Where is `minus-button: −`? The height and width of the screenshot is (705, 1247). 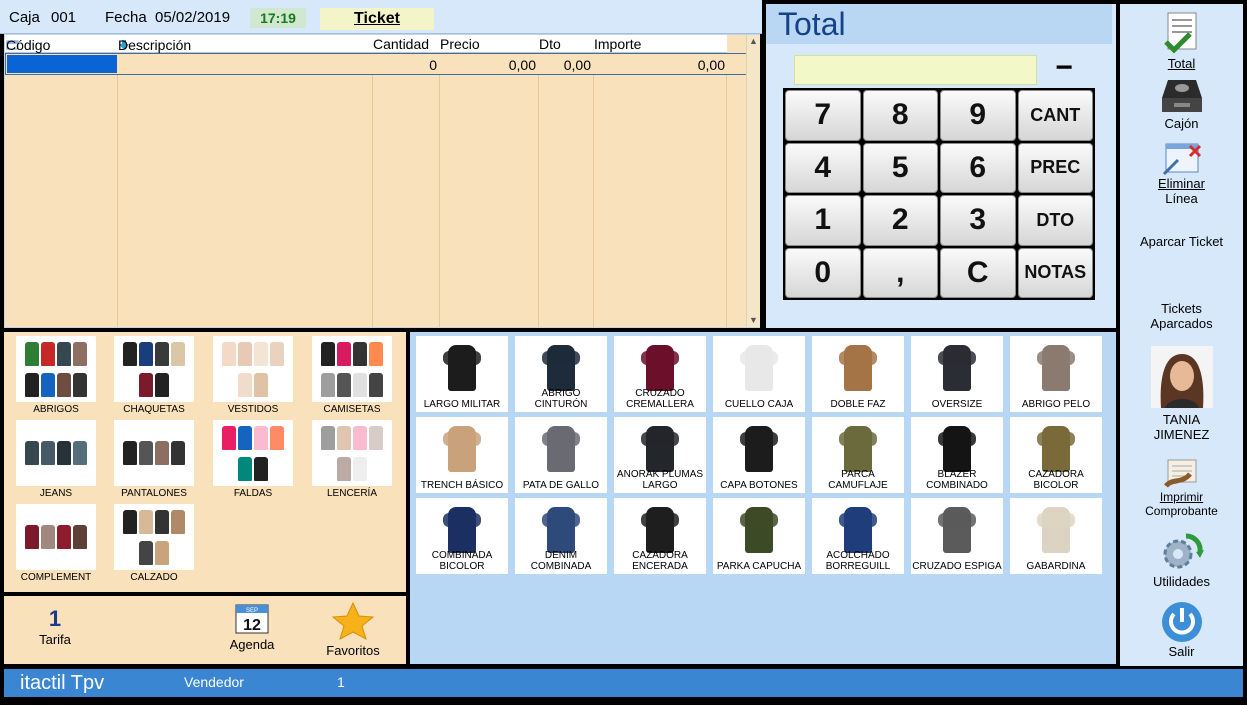 minus-button: − is located at coordinates (1064, 68).